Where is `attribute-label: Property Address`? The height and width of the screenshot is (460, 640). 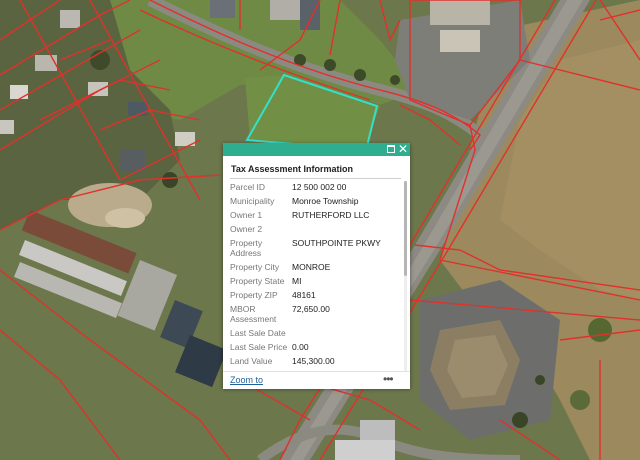
attribute-label: Property Address is located at coordinates (246, 248).